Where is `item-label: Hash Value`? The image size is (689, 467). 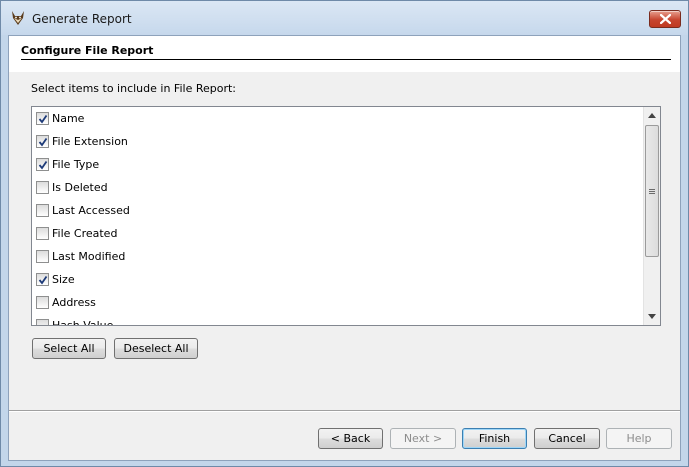
item-label: Hash Value is located at coordinates (83, 322).